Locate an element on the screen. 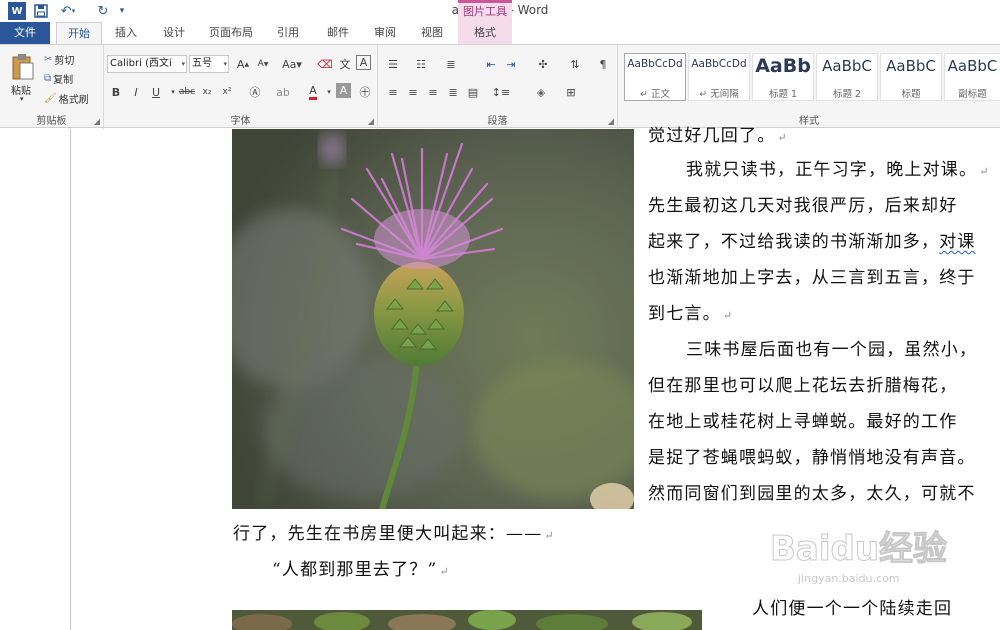 Image resolution: width=1000 pixels, height=630 pixels. tab-view: 视图 is located at coordinates (432, 33).